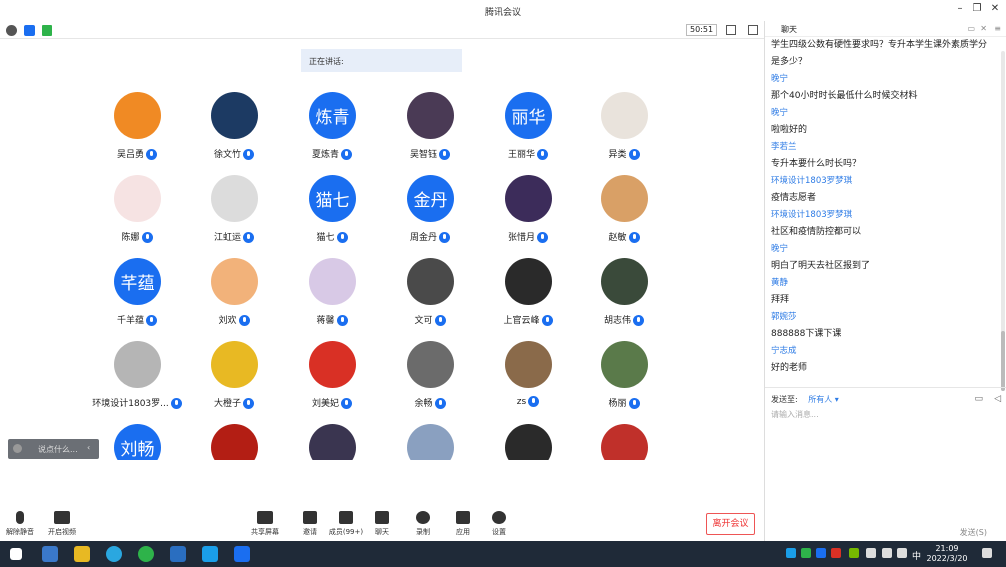 This screenshot has width=1006, height=567. What do you see at coordinates (971, 28) in the screenshot?
I see `popout-icon: ▭` at bounding box center [971, 28].